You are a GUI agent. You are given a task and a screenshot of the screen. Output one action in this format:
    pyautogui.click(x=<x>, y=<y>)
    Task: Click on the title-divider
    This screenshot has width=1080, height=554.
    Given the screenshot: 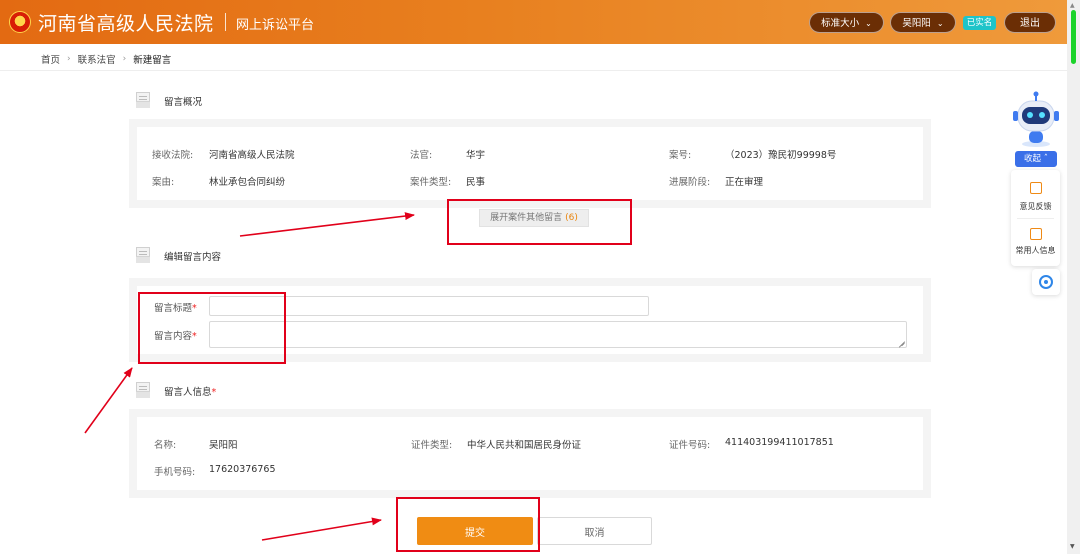 What is the action you would take?
    pyautogui.click(x=225, y=22)
    